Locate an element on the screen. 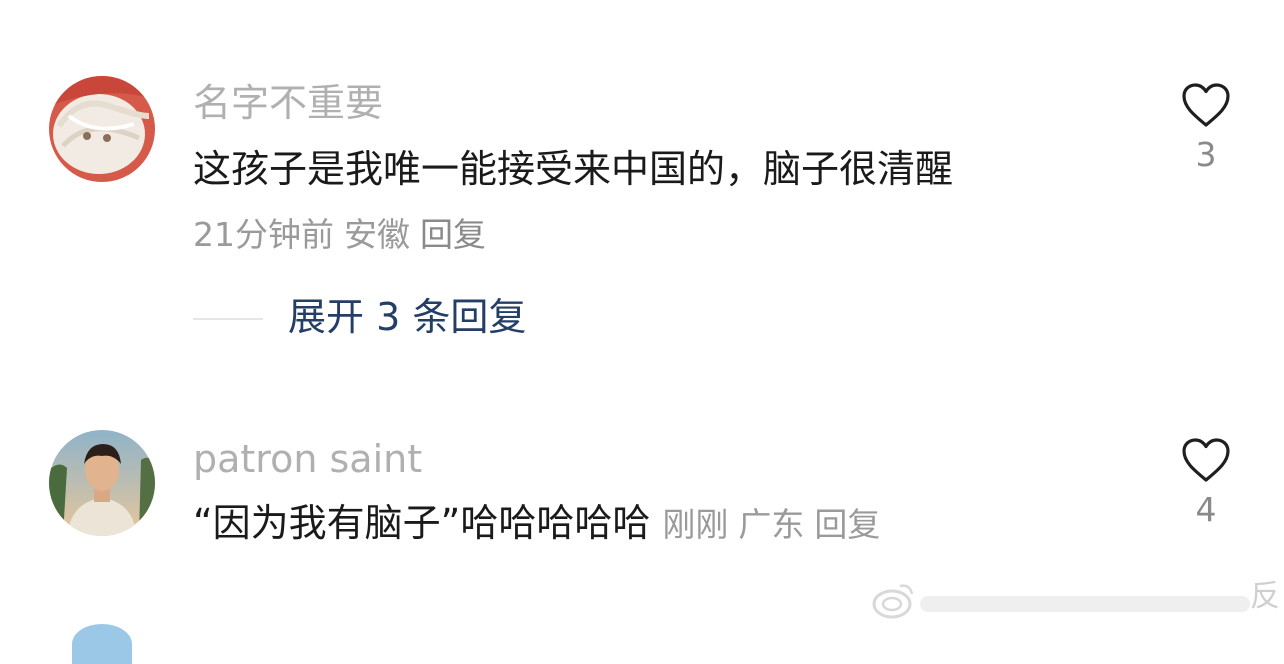 The height and width of the screenshot is (664, 1284). watermark: 反 is located at coordinates (1075, 600).